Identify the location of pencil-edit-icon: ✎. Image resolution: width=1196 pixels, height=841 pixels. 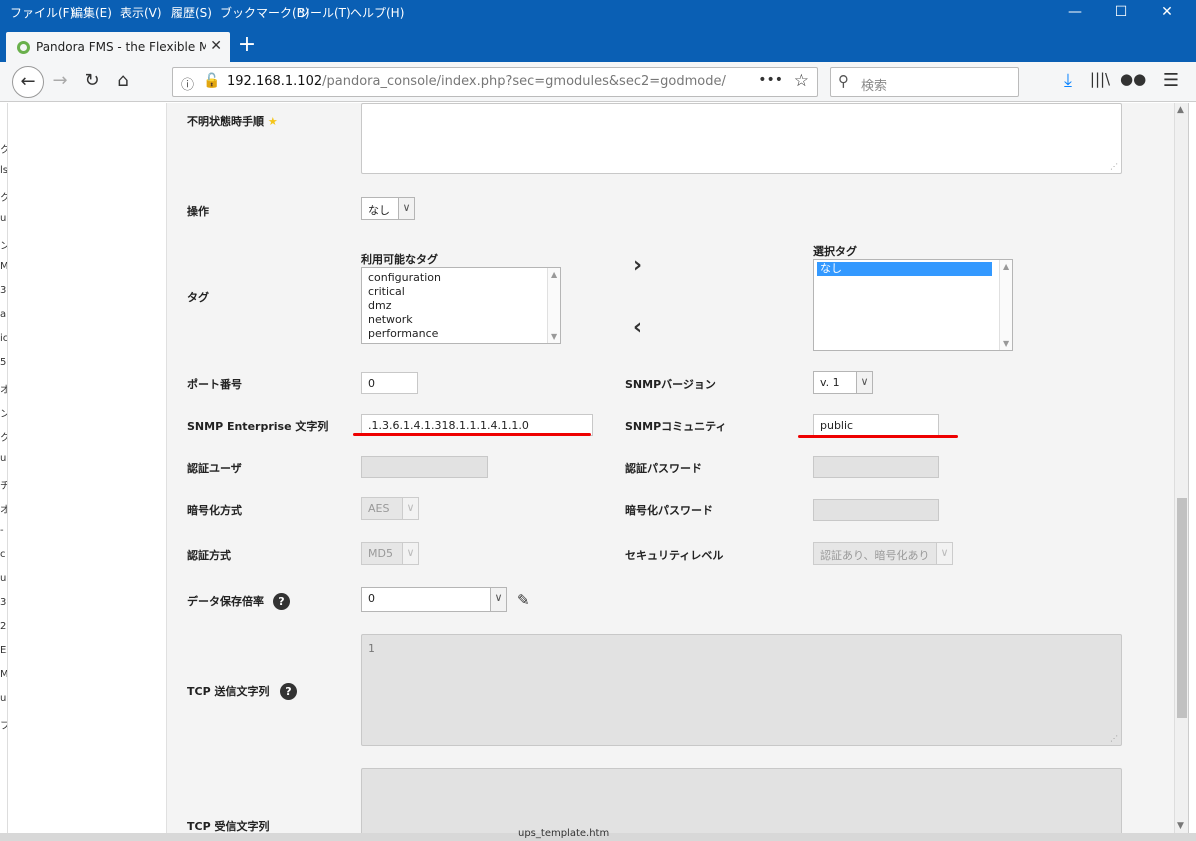
(523, 600).